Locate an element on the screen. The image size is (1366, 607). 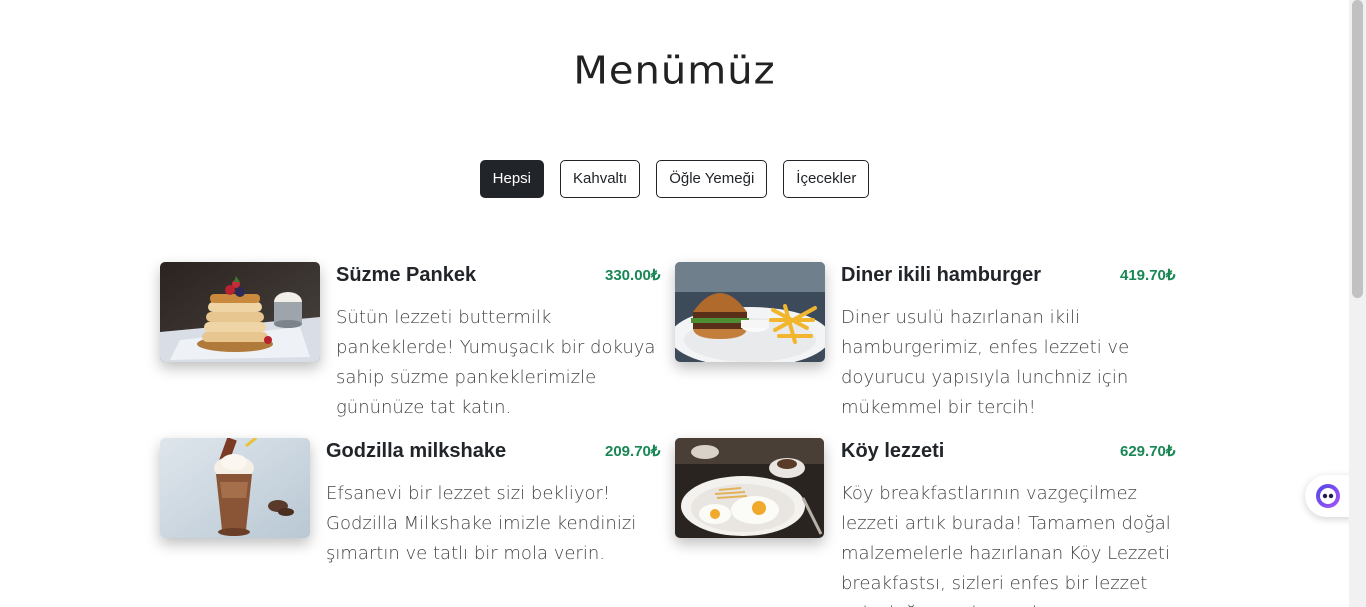
filter-all-button: Hepsi is located at coordinates (512, 179).